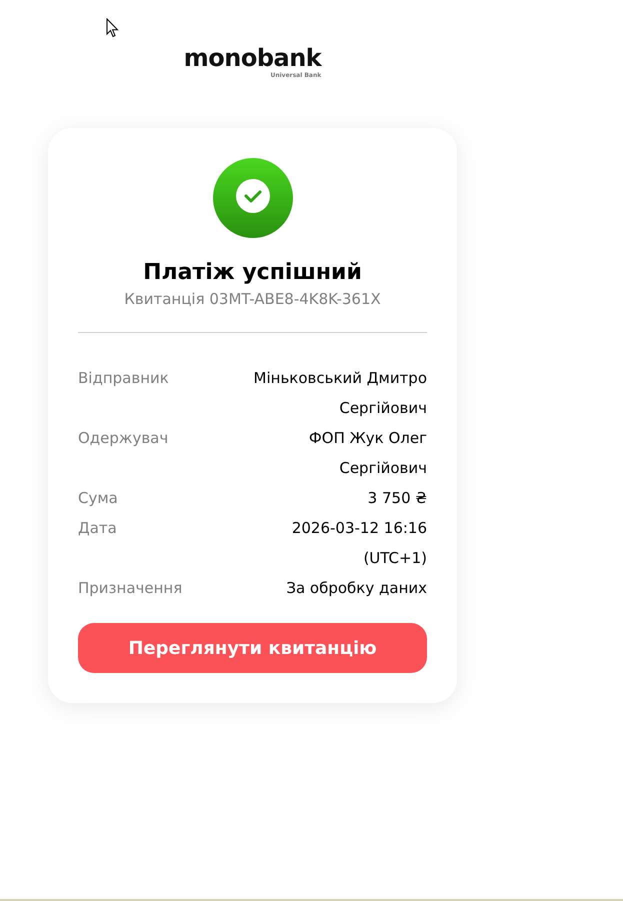 Image resolution: width=623 pixels, height=901 pixels. What do you see at coordinates (339, 393) in the screenshot?
I see `detail-value: Міньковський Дмитро Сергійович` at bounding box center [339, 393].